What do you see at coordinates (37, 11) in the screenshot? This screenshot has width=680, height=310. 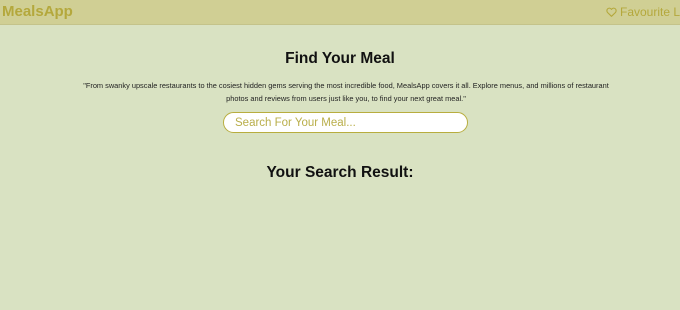 I see `brand-logo-link: MealsApp` at bounding box center [37, 11].